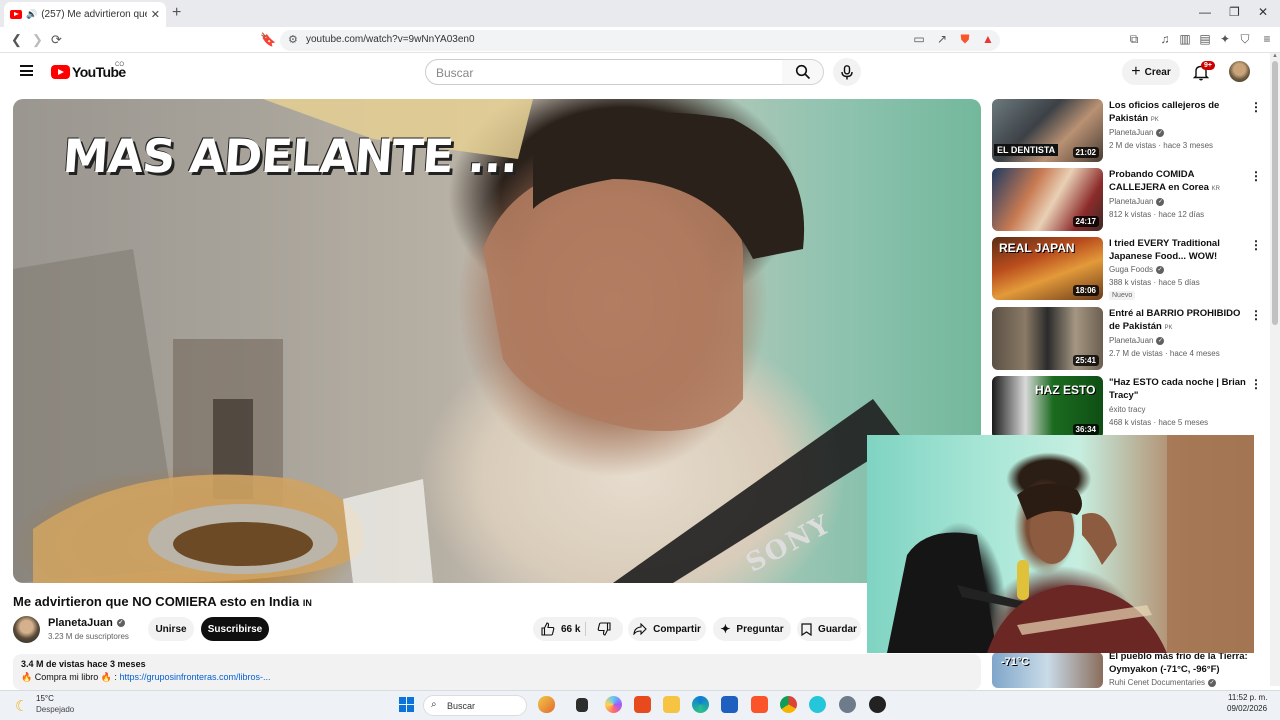  I want to click on scroll-up-arrow-icon: ▲, so click(1275, 56).